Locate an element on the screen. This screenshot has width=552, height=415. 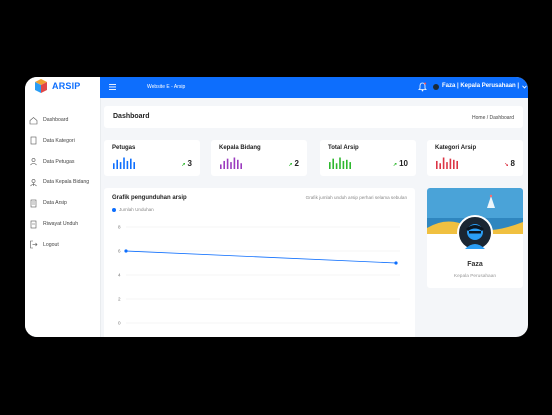
sidebar-item-data-arsip: Data Arsip is located at coordinates (62, 203).